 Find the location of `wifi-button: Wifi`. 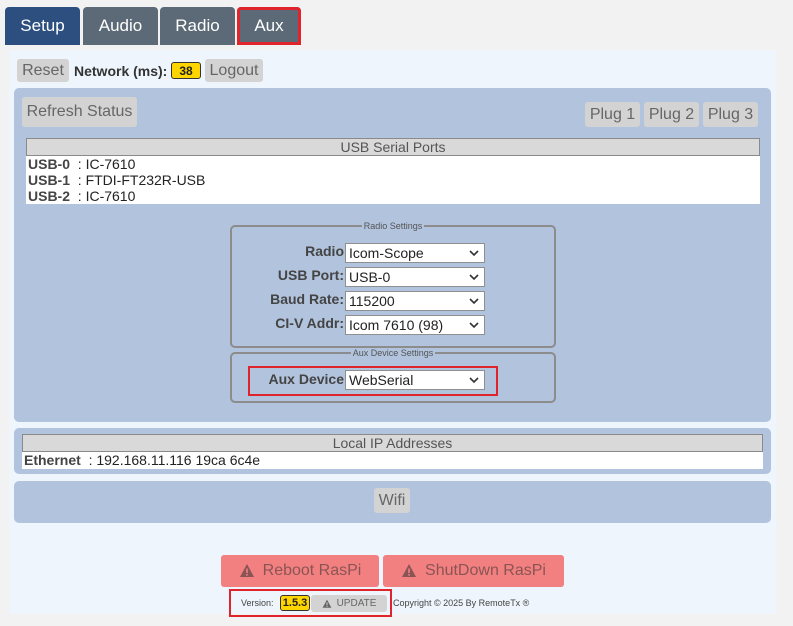

wifi-button: Wifi is located at coordinates (392, 500).